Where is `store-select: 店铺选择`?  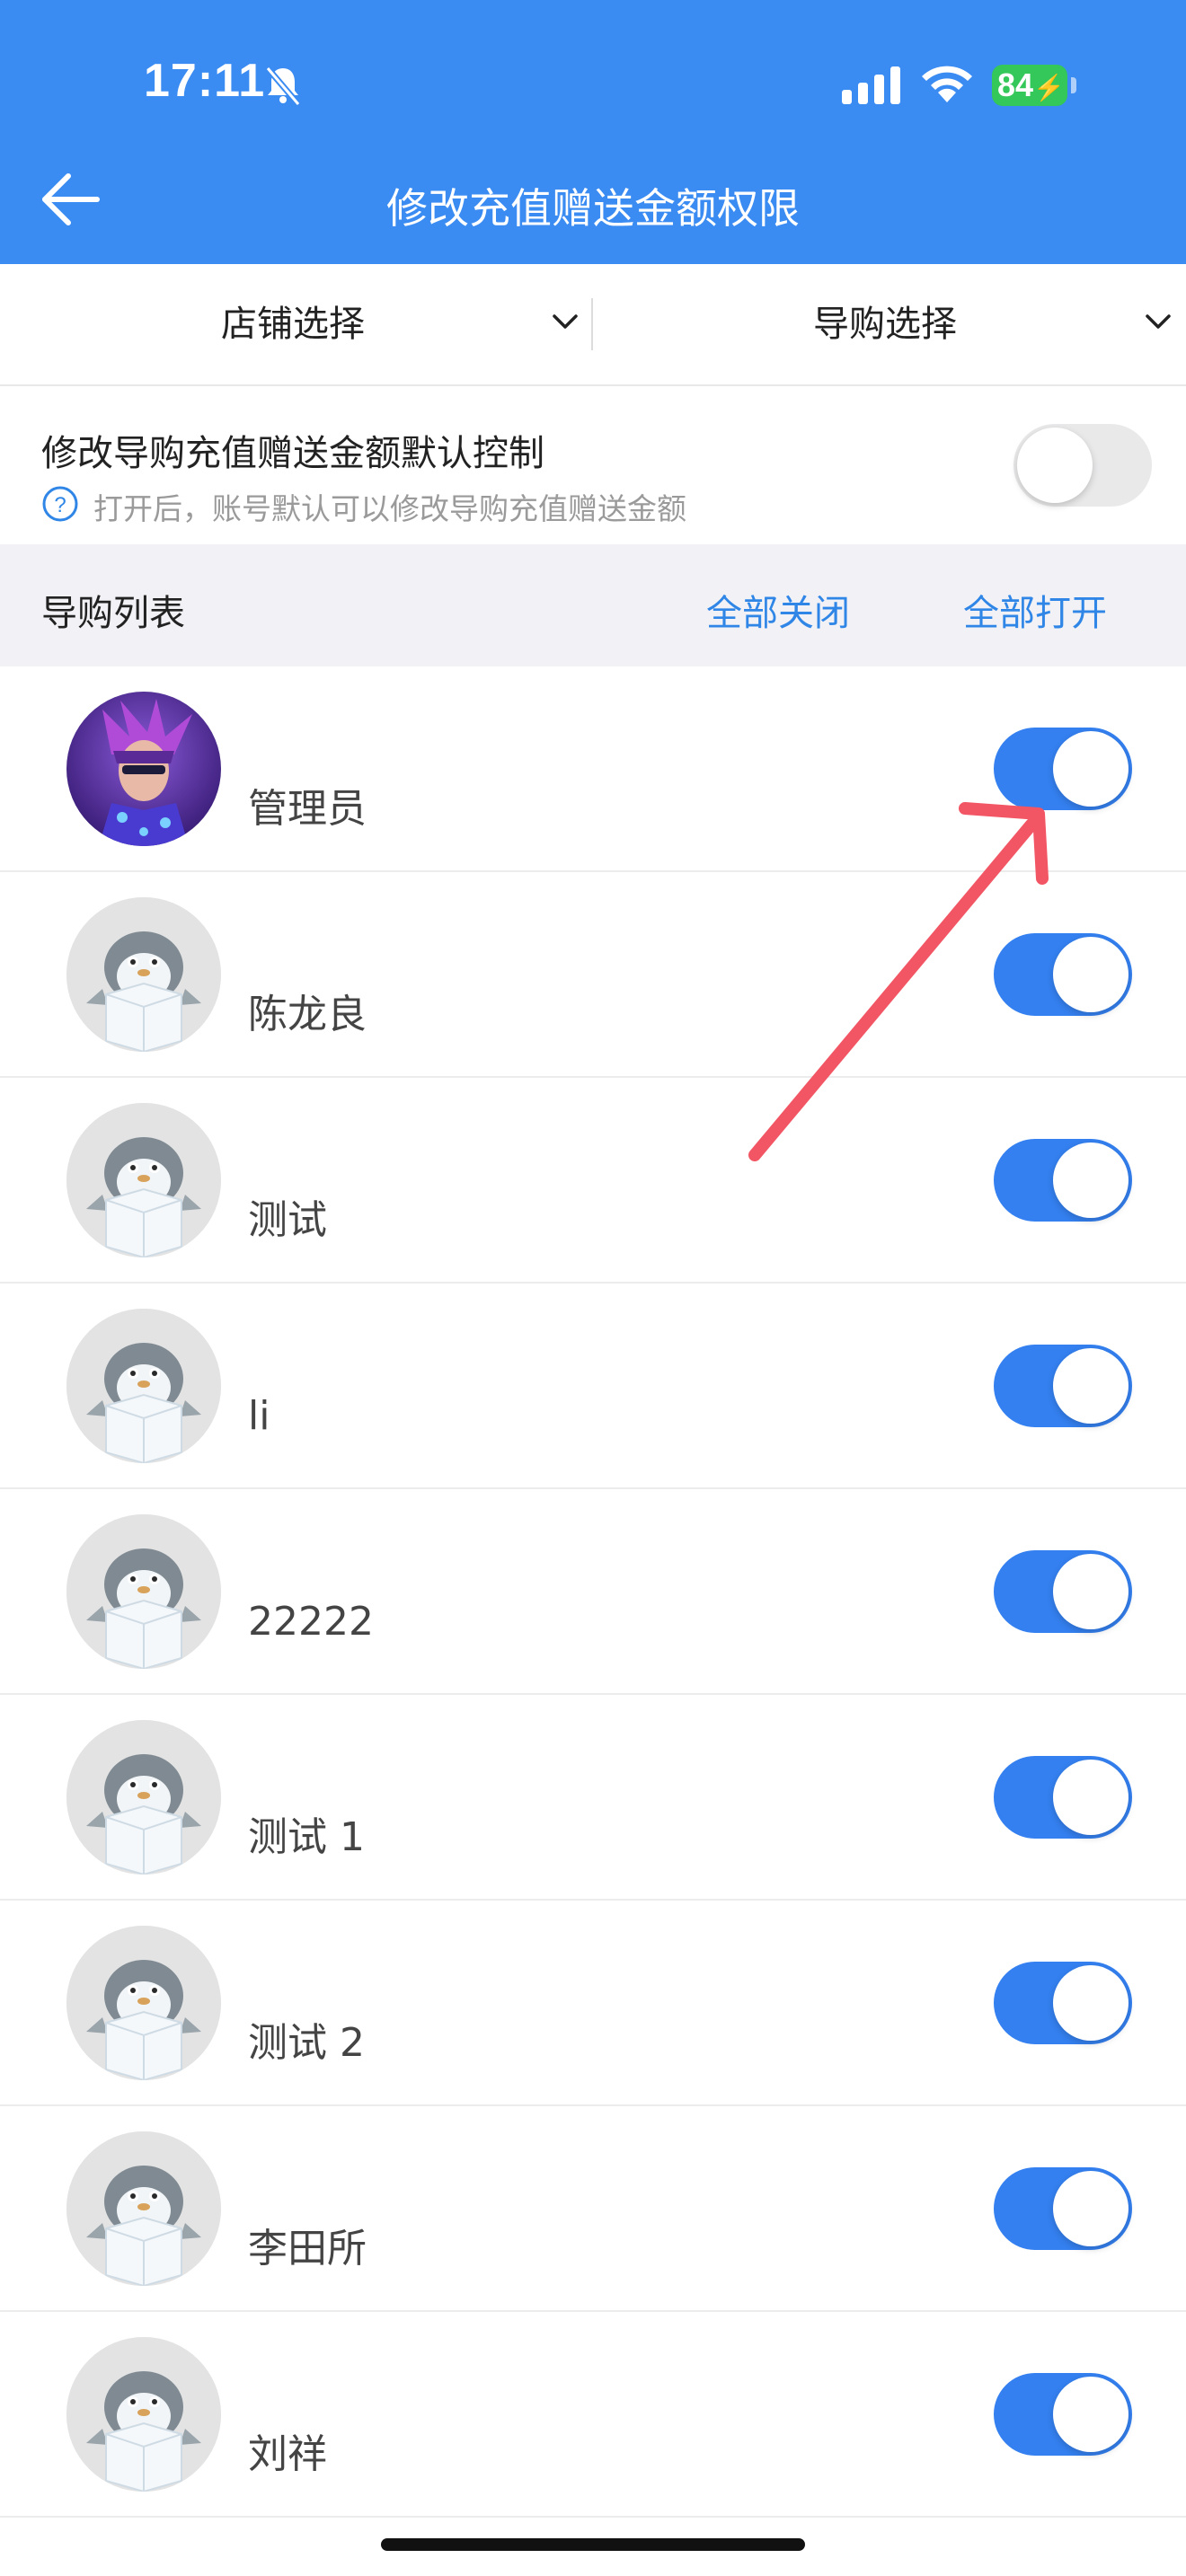 store-select: 店铺选择 is located at coordinates (293, 324).